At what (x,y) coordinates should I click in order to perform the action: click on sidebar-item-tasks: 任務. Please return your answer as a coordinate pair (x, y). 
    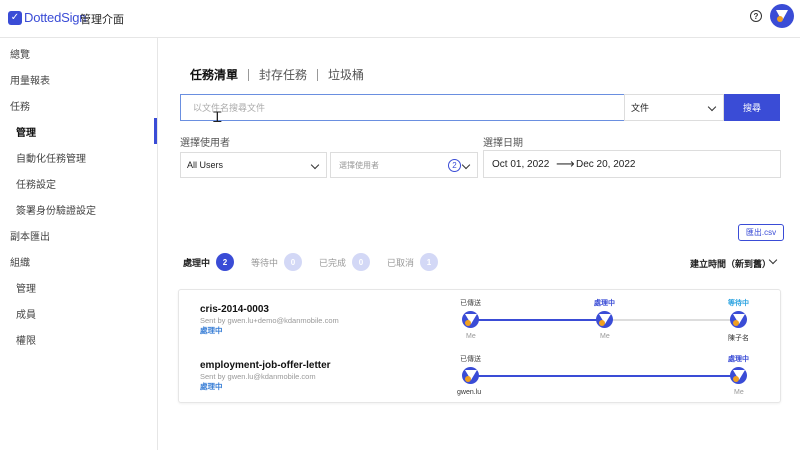
    Looking at the image, I should click on (79, 105).